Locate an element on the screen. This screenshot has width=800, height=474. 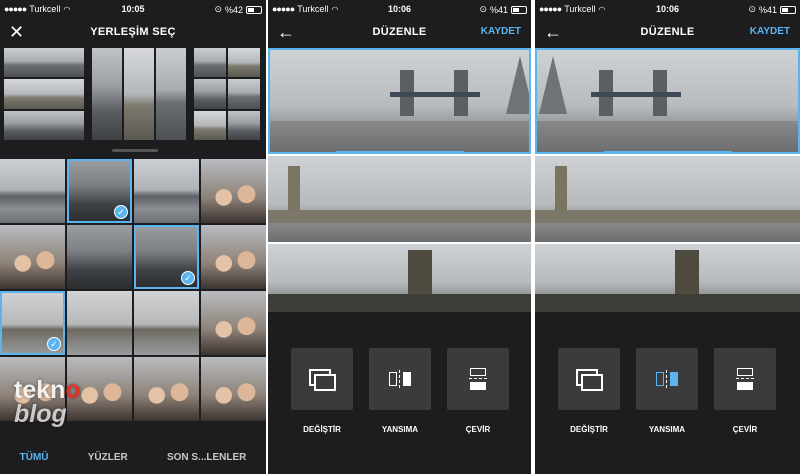
watermark-logo: tekno blog is located at coordinates (47, 402).